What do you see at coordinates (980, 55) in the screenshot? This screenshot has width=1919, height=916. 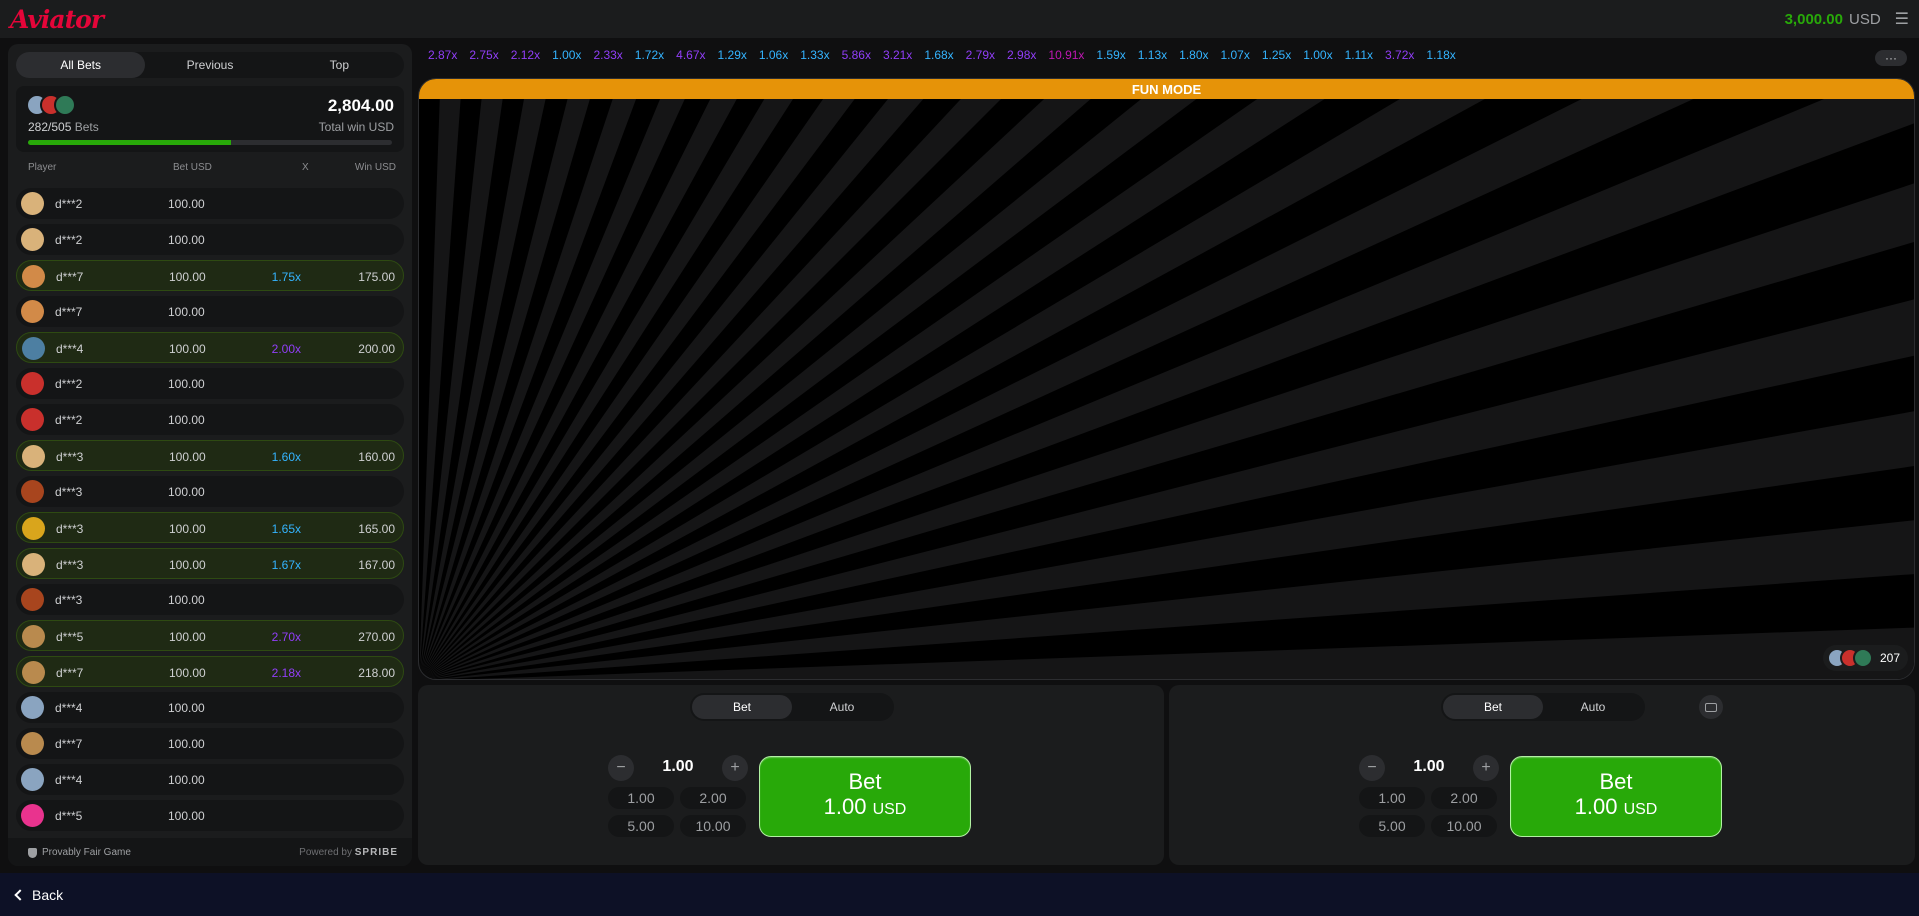 I see `history-multiplier: 2.79x` at bounding box center [980, 55].